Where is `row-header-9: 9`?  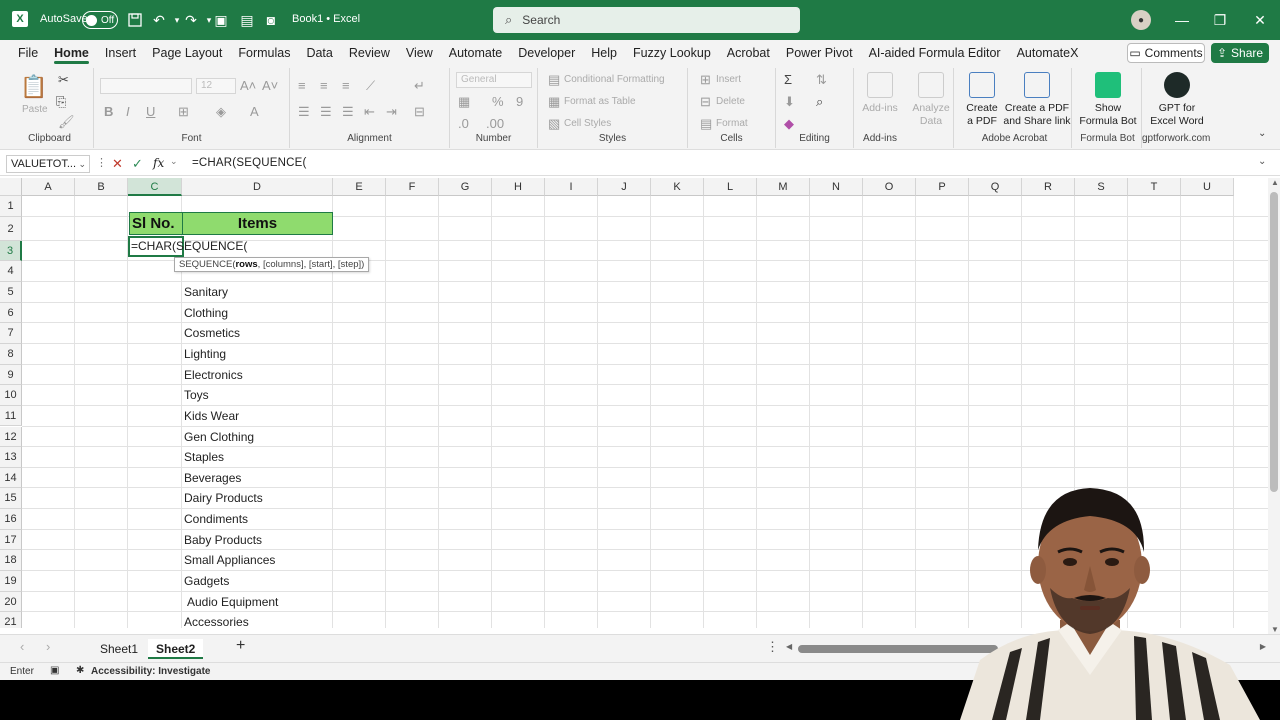
row-header-9: 9 is located at coordinates (11, 375).